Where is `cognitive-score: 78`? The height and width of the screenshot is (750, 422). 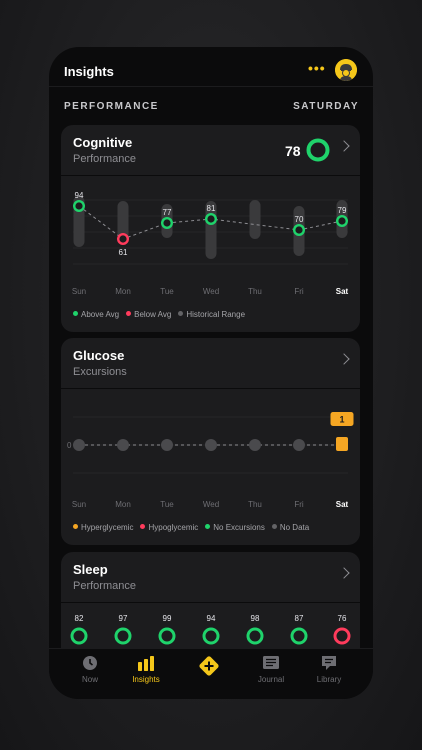 cognitive-score: 78 is located at coordinates (293, 151).